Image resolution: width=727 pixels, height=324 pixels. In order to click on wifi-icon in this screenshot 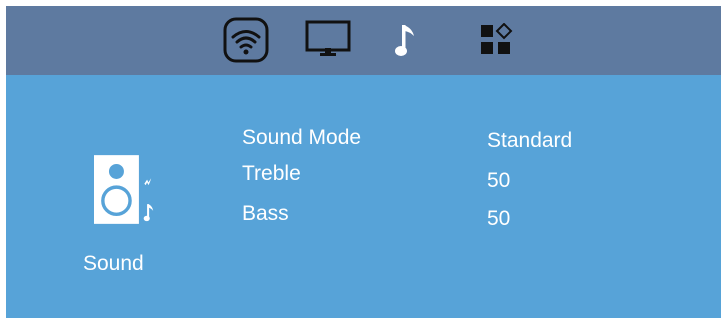, I will do `click(246, 40)`.